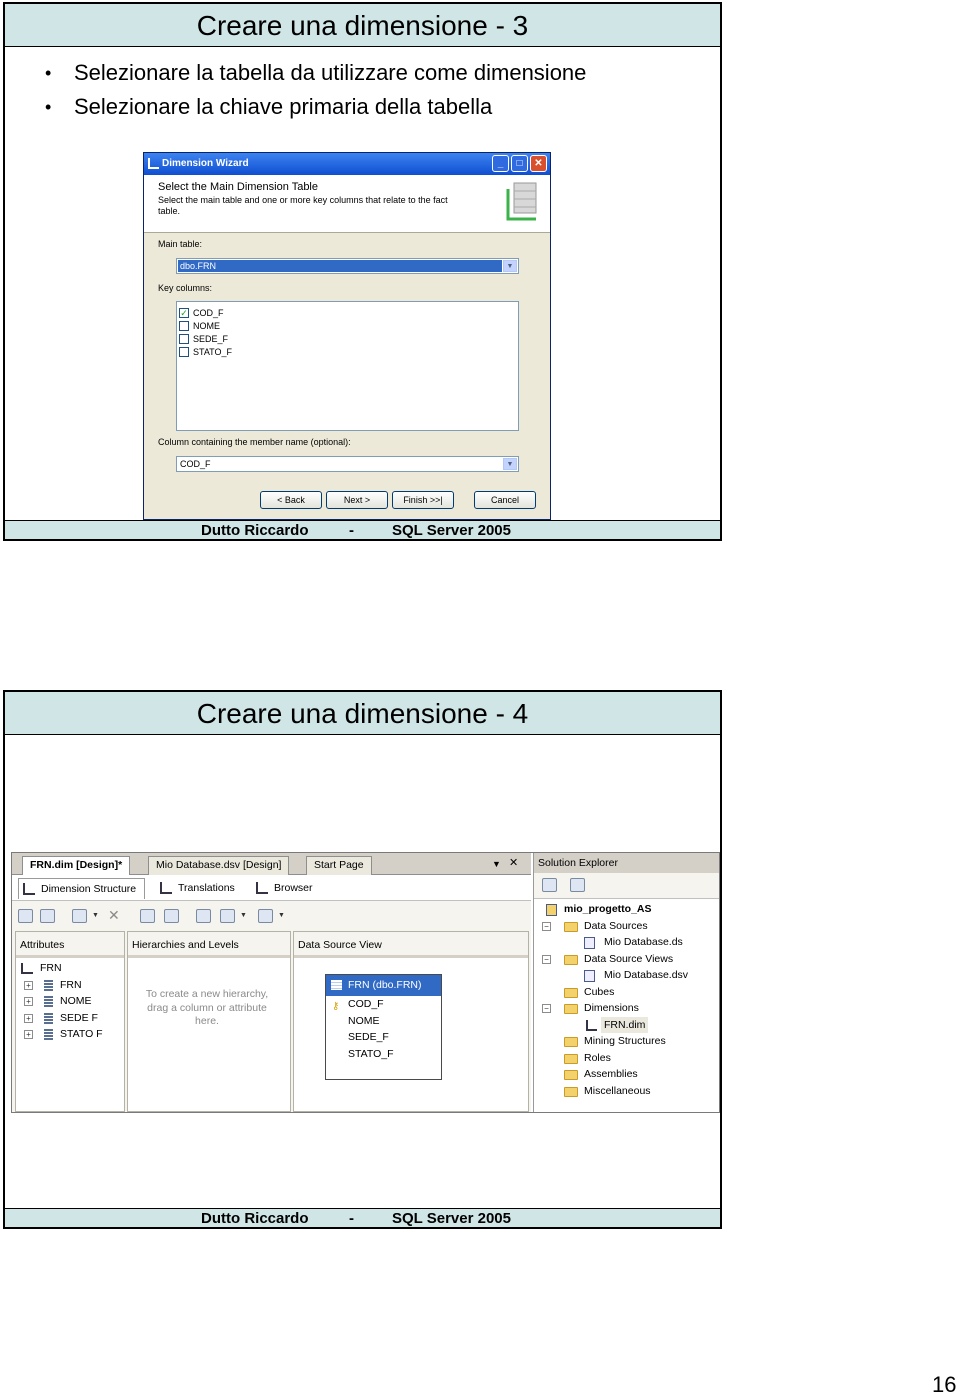 This screenshot has height=1398, width=960. Describe the element at coordinates (166, 888) in the screenshot. I see `translations-icon` at that location.